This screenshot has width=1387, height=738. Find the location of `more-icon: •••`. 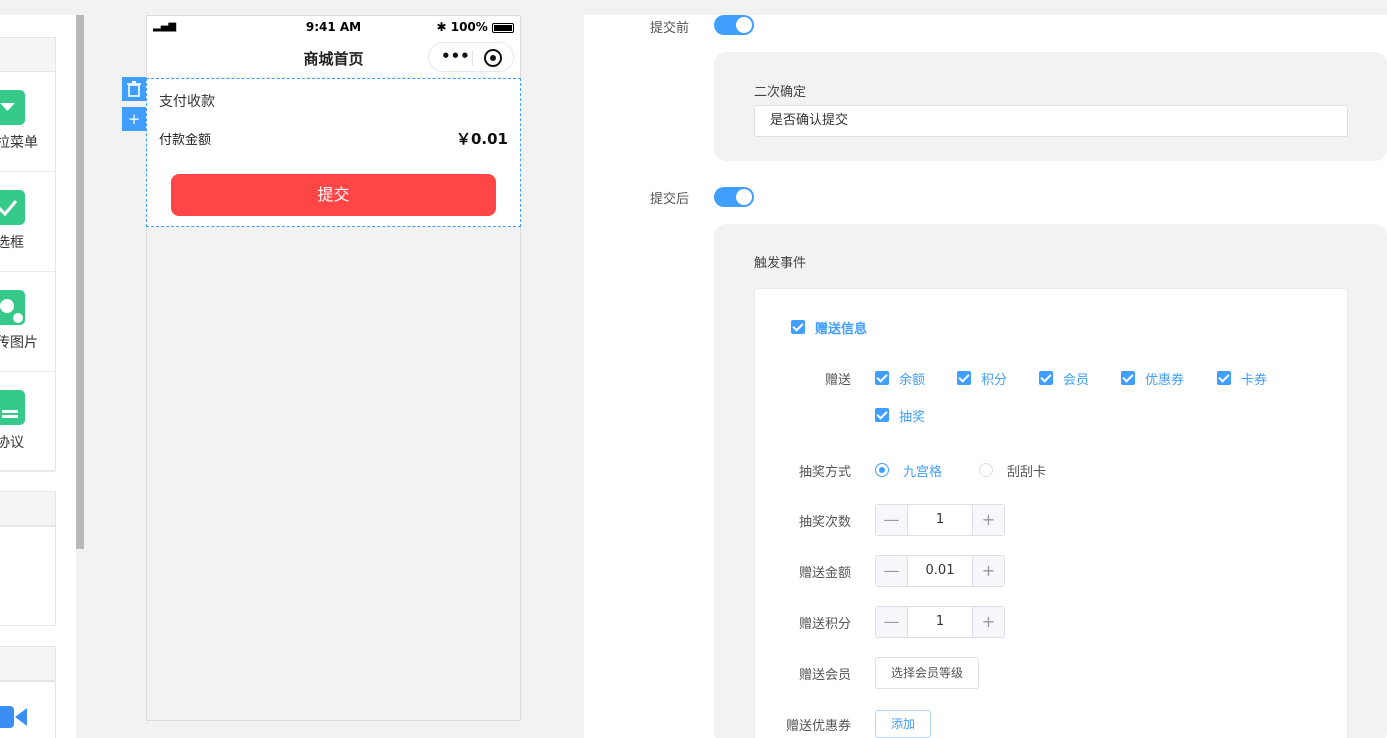

more-icon: ••• is located at coordinates (455, 56).